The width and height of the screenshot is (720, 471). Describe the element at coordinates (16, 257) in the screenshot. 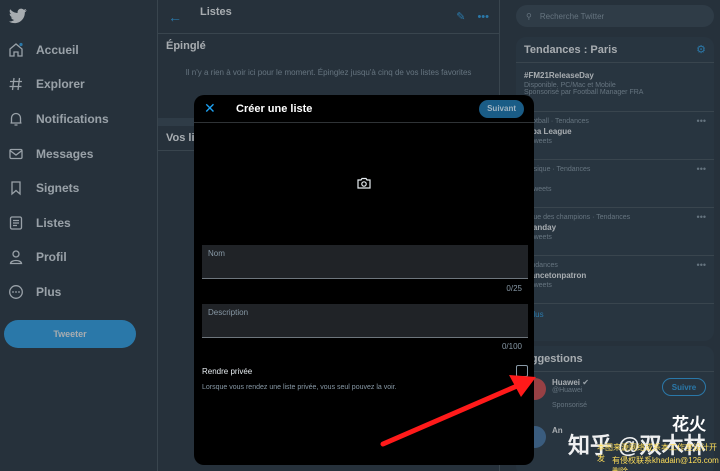

I see `person-icon` at that location.